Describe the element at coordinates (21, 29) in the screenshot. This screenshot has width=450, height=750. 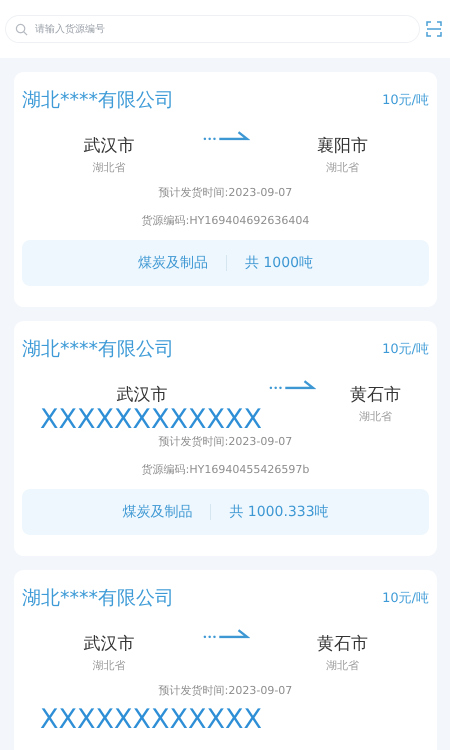
I see `search-icon` at that location.